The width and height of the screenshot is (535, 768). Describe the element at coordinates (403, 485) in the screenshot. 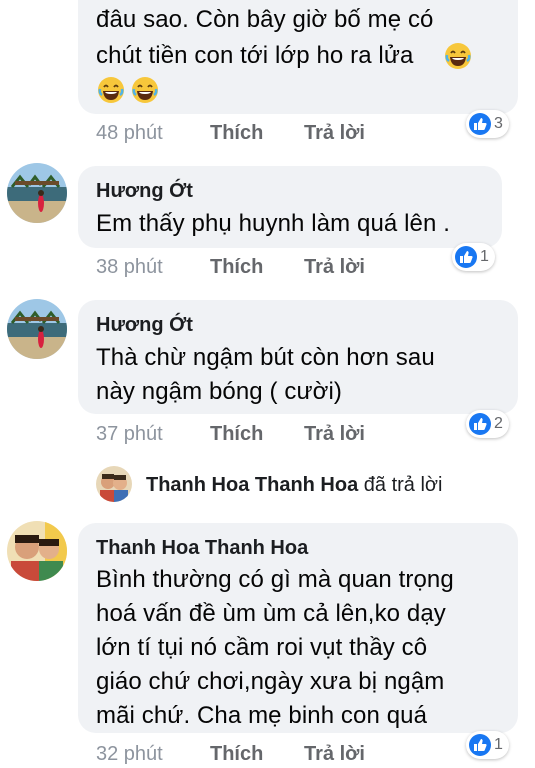

I see `reply-notice-suffix: đã trả lời` at that location.